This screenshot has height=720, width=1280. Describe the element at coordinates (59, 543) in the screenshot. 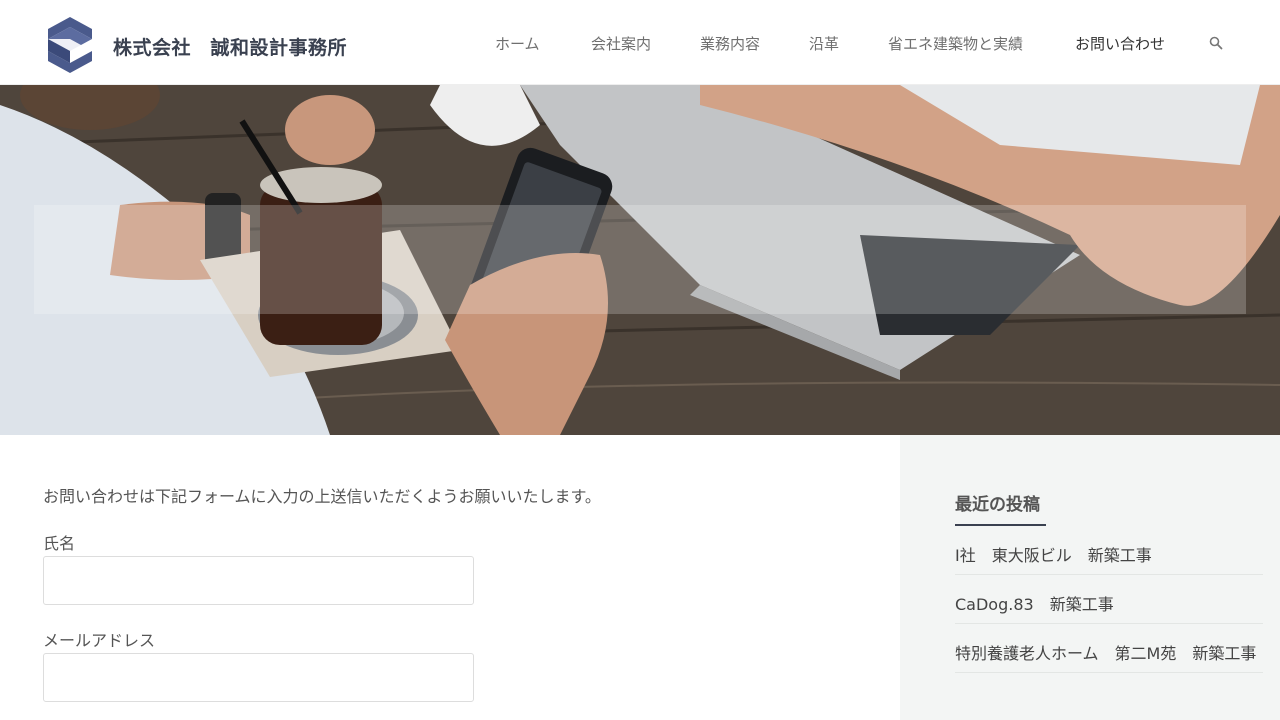

I see `name-label: 氏名` at that location.